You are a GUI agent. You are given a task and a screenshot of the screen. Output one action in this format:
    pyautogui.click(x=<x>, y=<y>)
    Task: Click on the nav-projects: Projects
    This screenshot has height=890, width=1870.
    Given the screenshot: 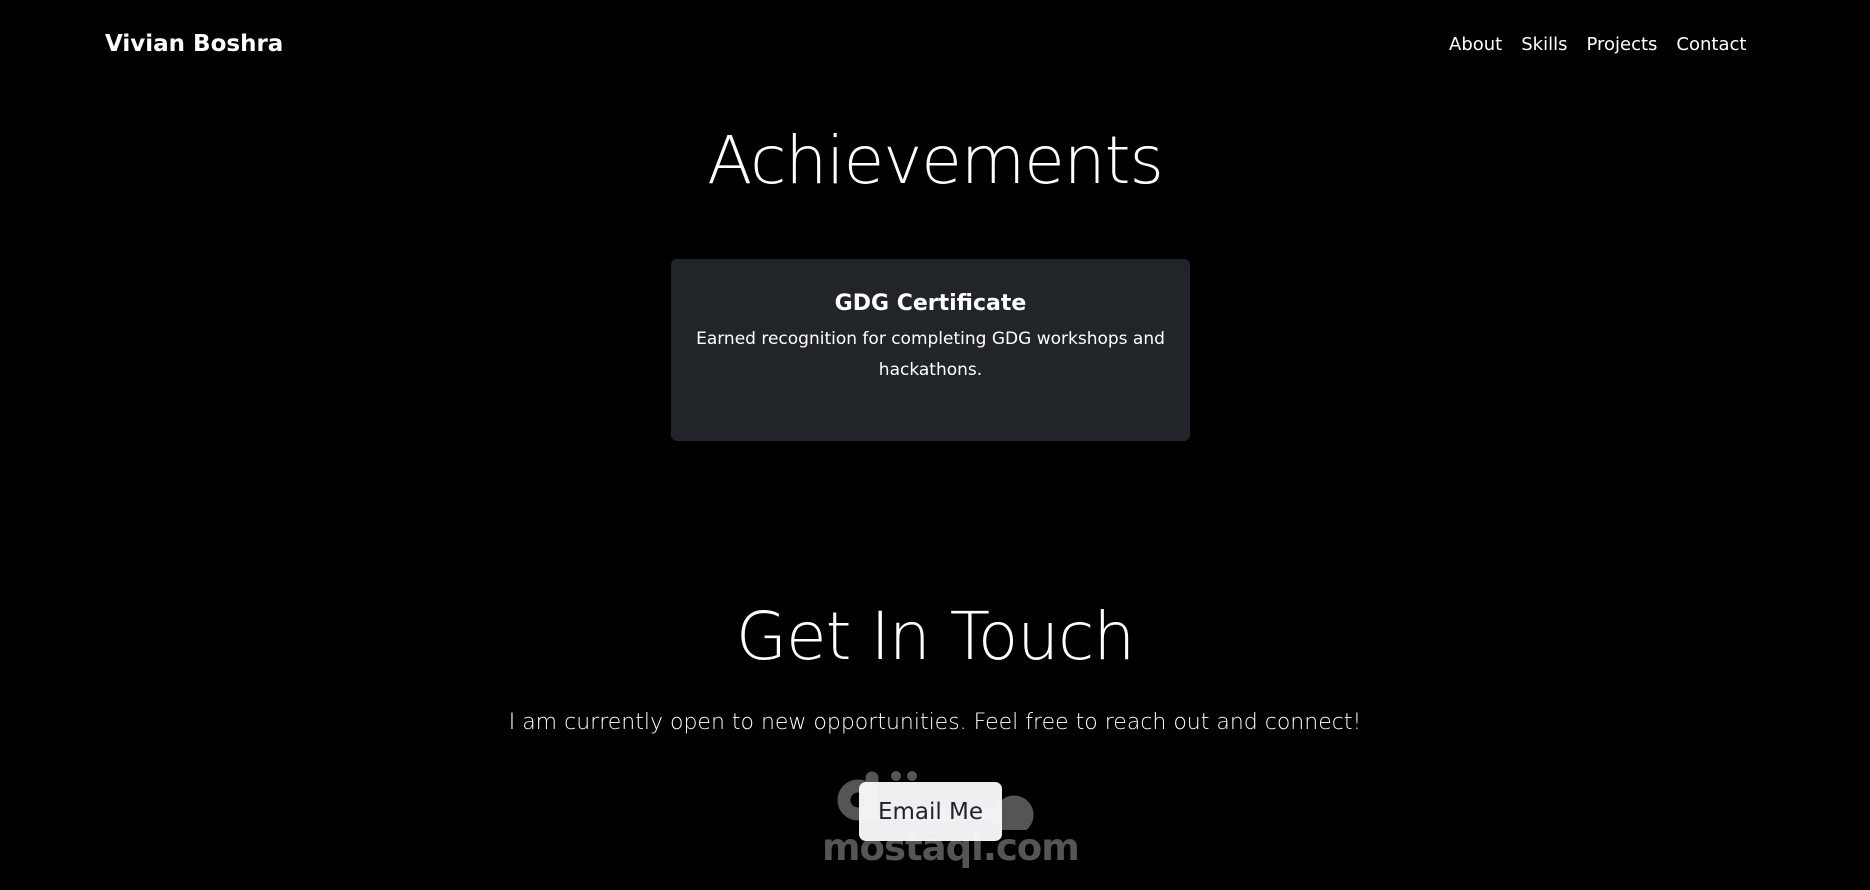 What is the action you would take?
    pyautogui.click(x=1621, y=44)
    